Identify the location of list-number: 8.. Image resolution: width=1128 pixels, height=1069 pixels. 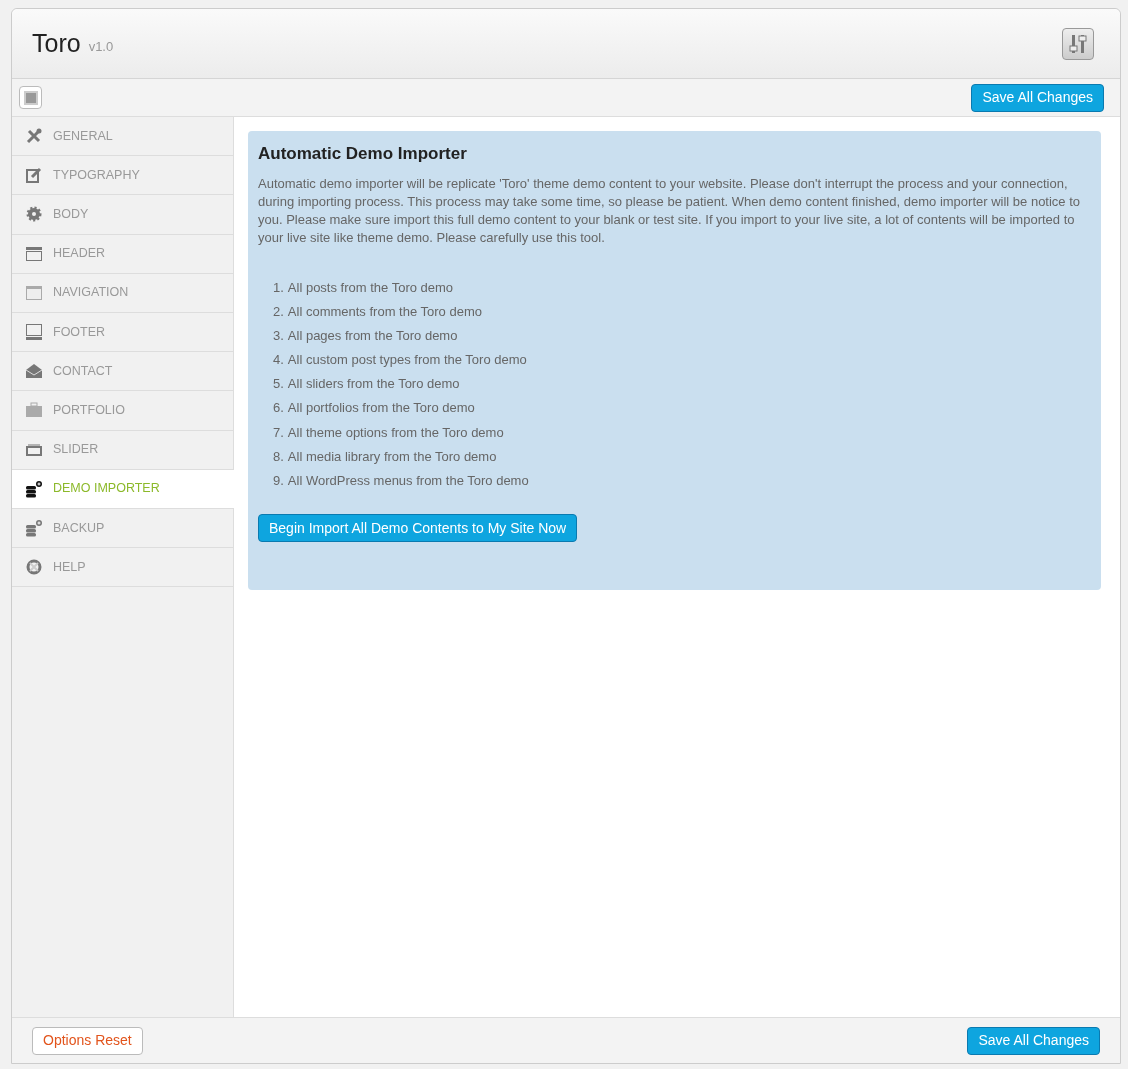
(278, 456).